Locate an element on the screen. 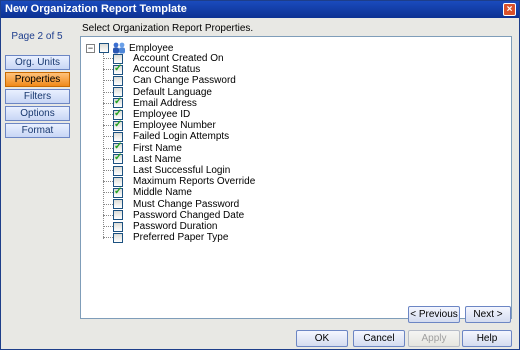  instruction-text: Select Organization Report Properties. is located at coordinates (168, 28).